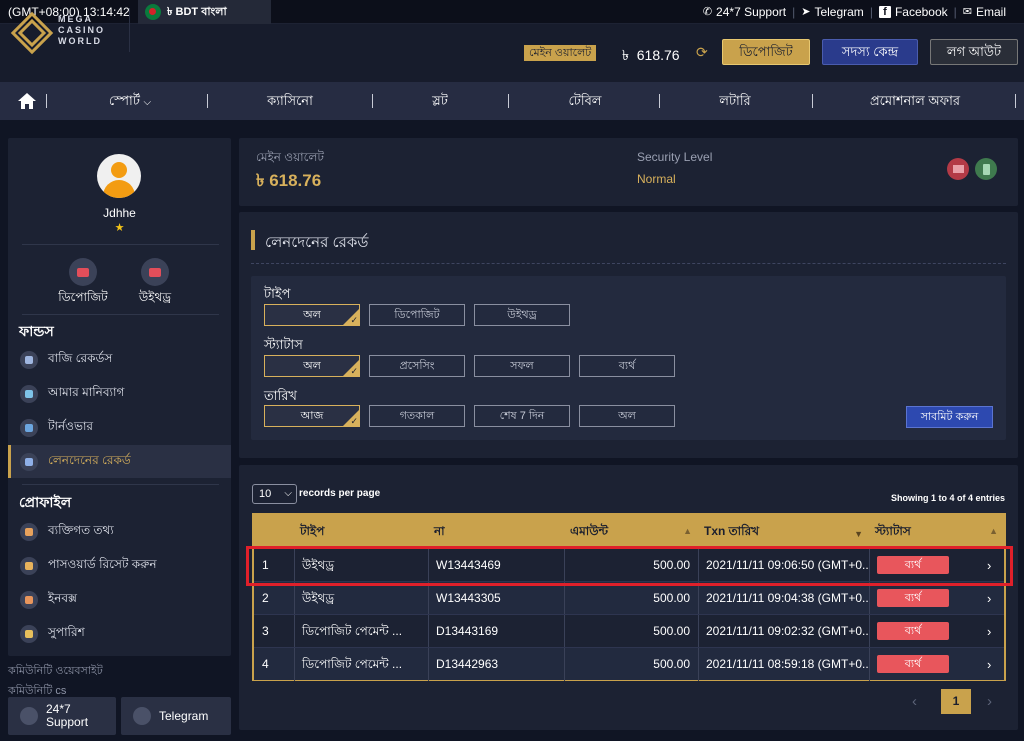  Describe the element at coordinates (949, 417) in the screenshot. I see `submit-button: সাবমিট করুন` at that location.